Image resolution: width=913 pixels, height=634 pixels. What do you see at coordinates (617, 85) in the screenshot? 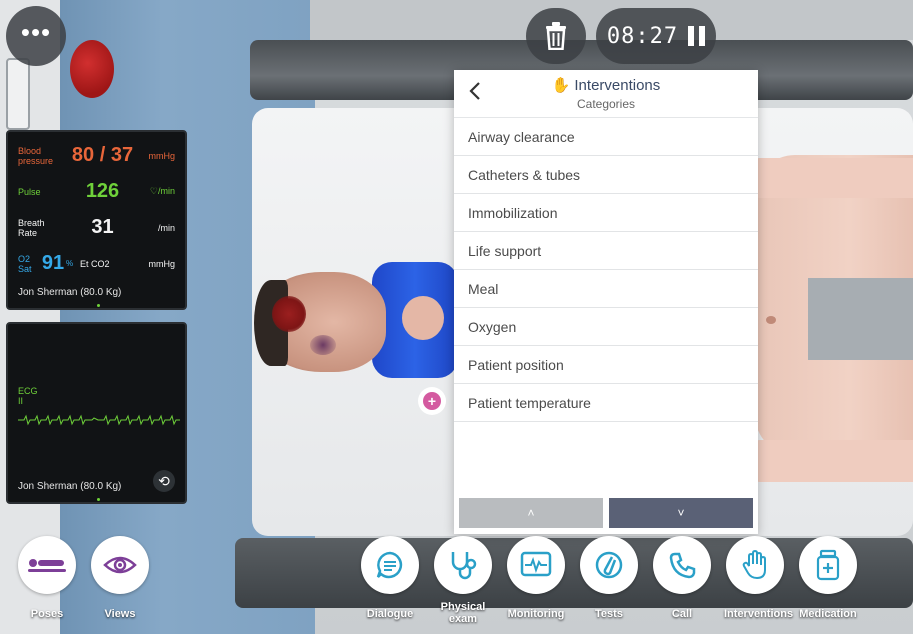
I see `panel-title-text: Interventions` at bounding box center [617, 85].